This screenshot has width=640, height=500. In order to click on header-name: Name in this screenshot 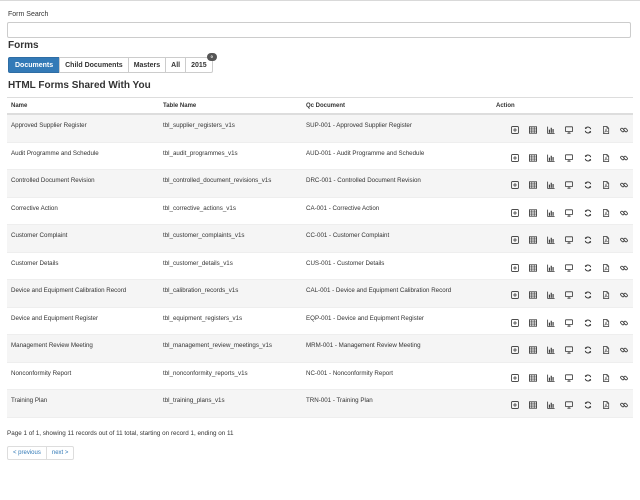, I will do `click(83, 105)`.